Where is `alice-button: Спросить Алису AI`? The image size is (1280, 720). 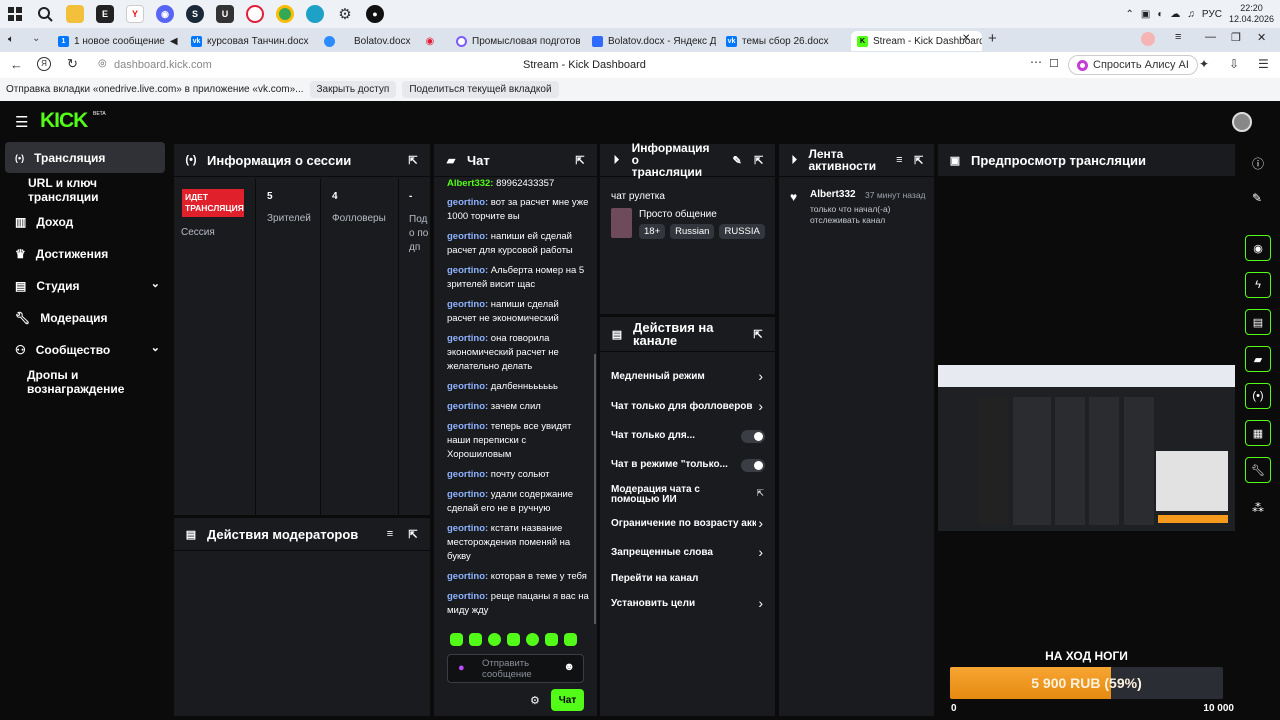 alice-button: Спросить Алису AI is located at coordinates (1133, 65).